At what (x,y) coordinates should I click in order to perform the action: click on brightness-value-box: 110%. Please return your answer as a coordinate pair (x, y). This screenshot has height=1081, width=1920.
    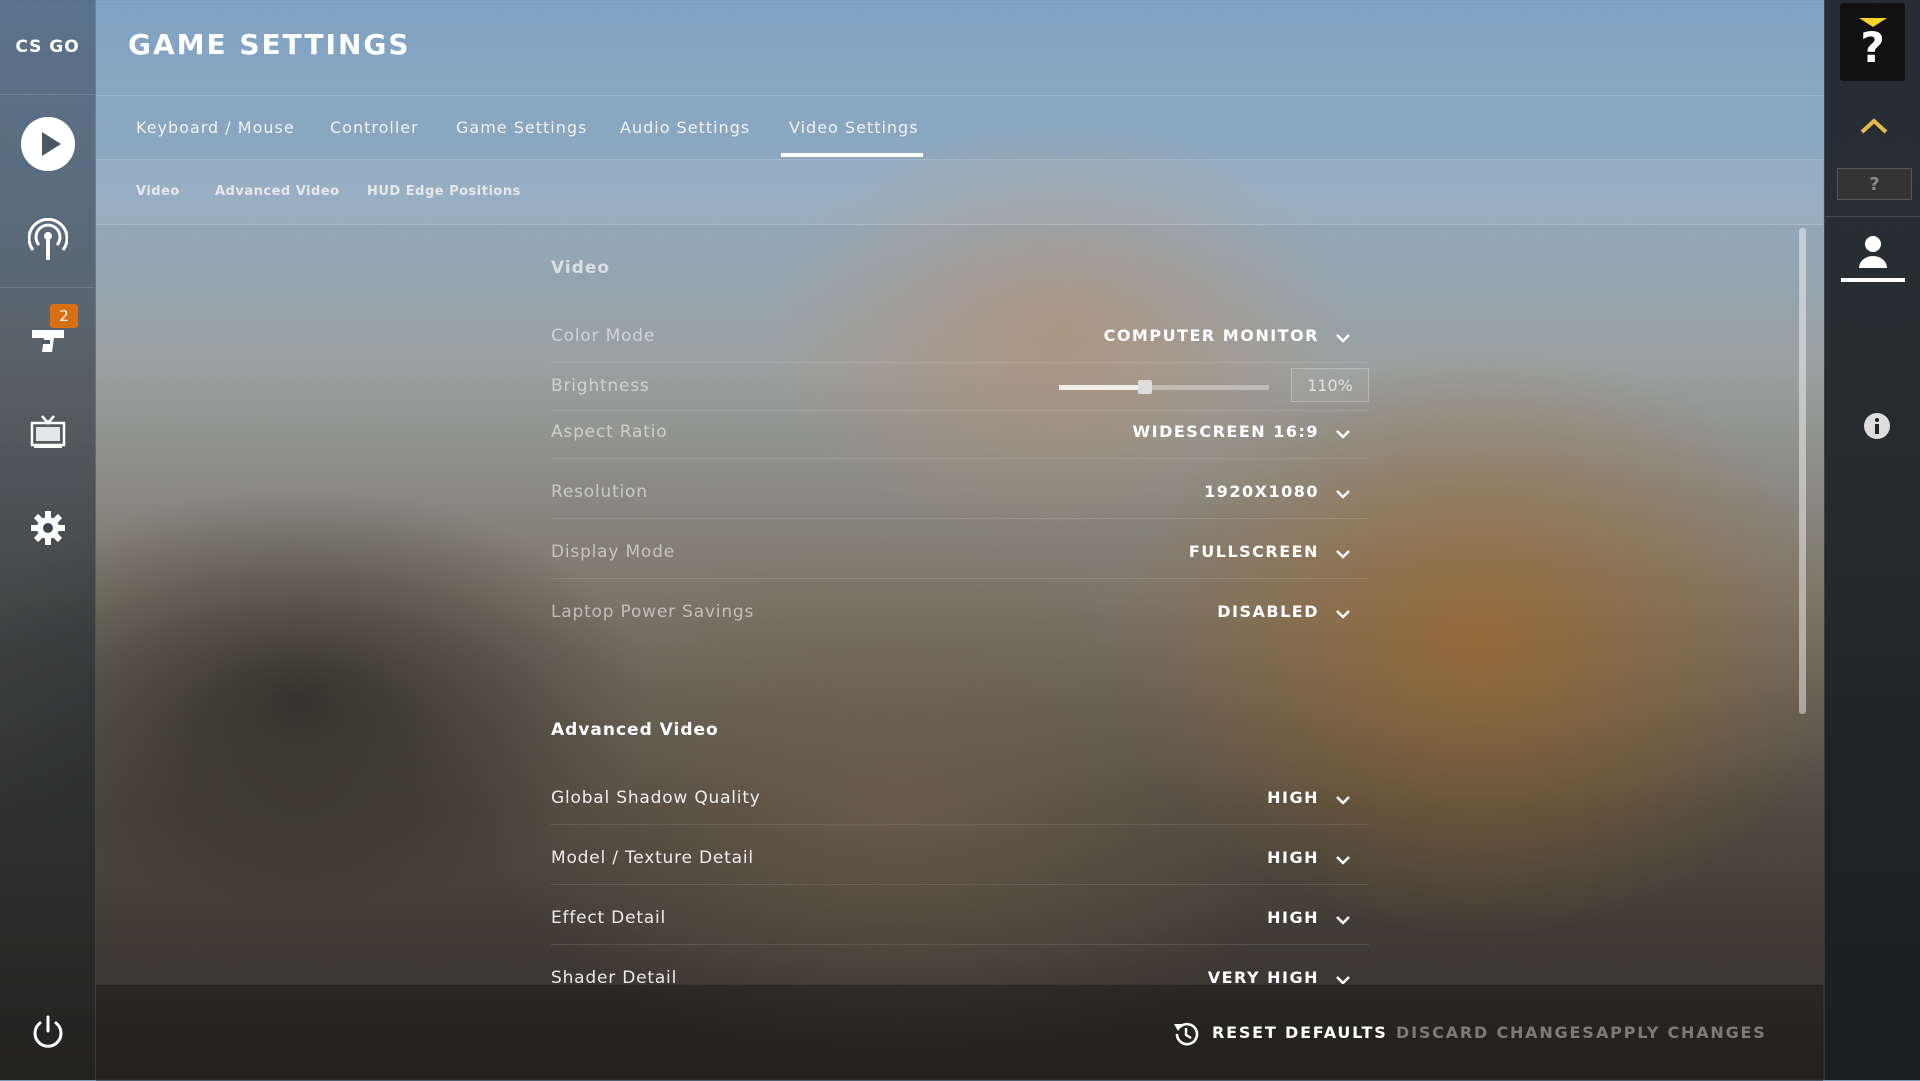
    Looking at the image, I should click on (1330, 385).